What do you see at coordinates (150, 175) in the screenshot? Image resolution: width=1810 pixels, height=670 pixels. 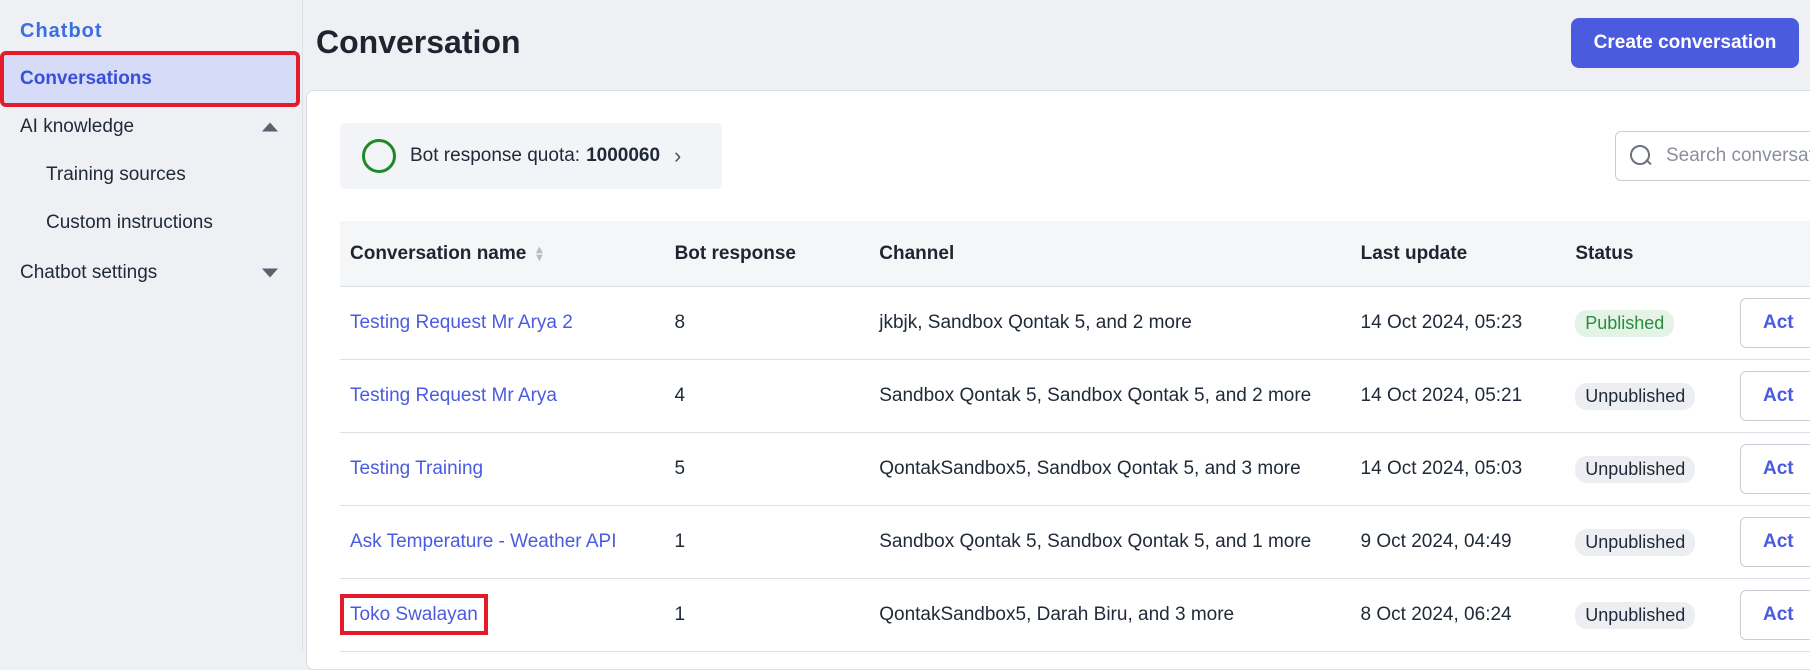 I see `sidebar-item-training-sources: Training sources` at bounding box center [150, 175].